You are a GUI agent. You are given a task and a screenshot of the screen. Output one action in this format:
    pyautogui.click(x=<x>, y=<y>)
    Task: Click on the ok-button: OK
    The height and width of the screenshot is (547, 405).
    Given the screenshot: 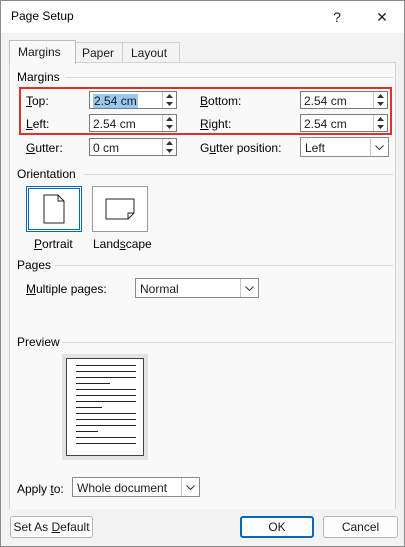 What is the action you would take?
    pyautogui.click(x=277, y=527)
    